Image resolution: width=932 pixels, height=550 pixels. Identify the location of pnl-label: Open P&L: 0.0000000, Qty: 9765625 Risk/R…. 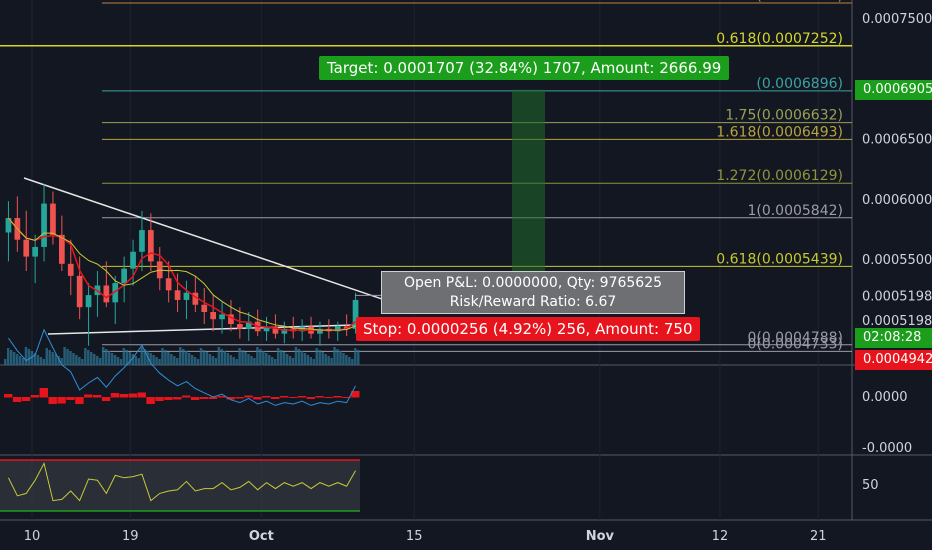
(533, 292).